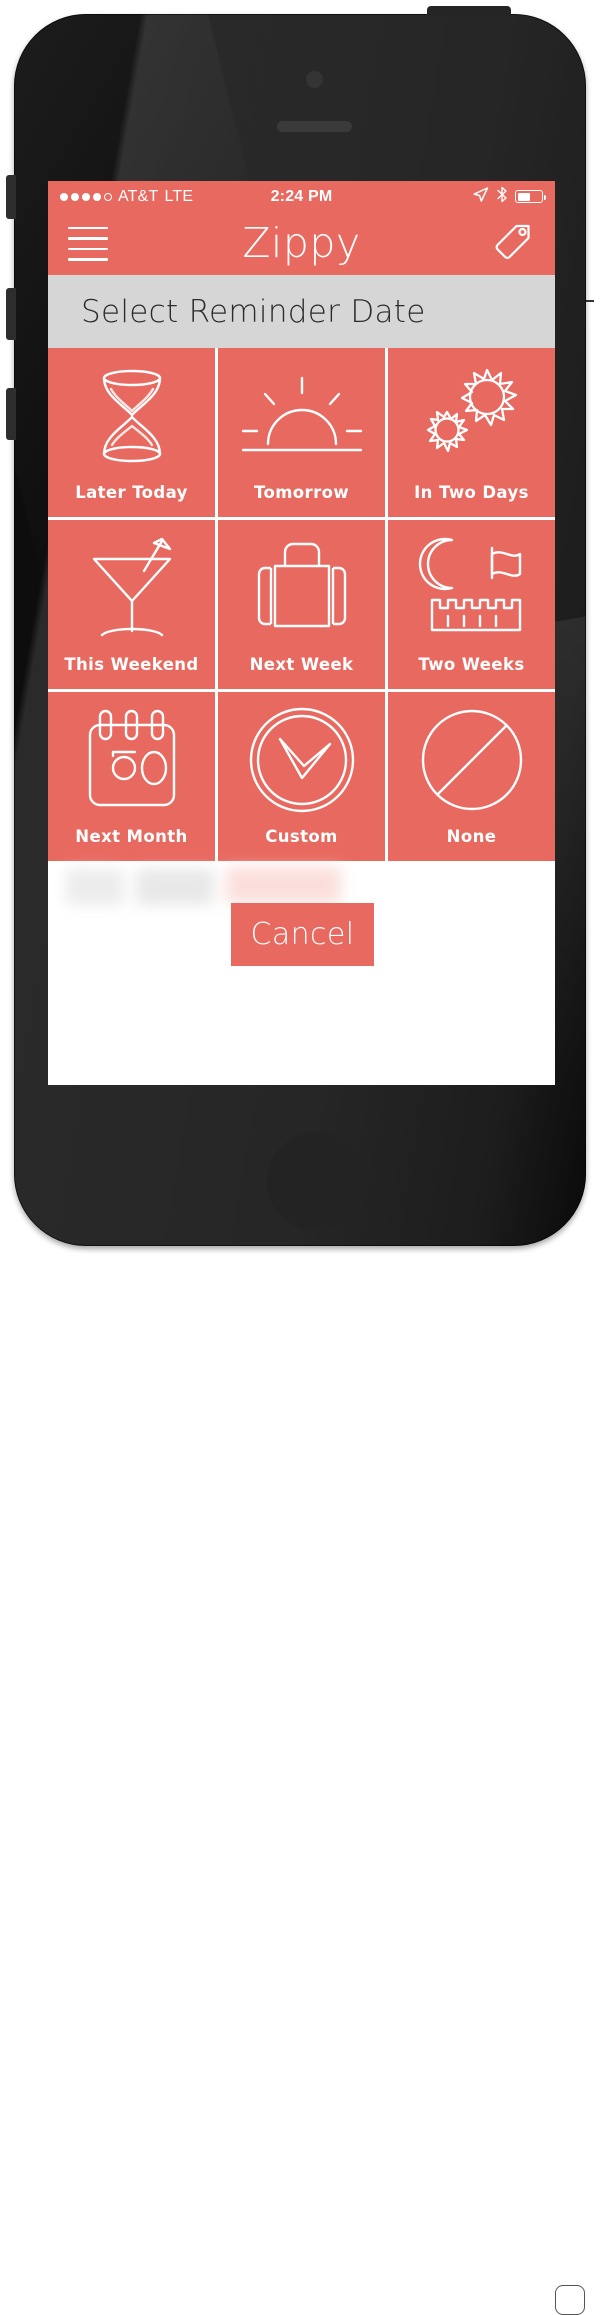  I want to click on option-label: In Two Days, so click(471, 492).